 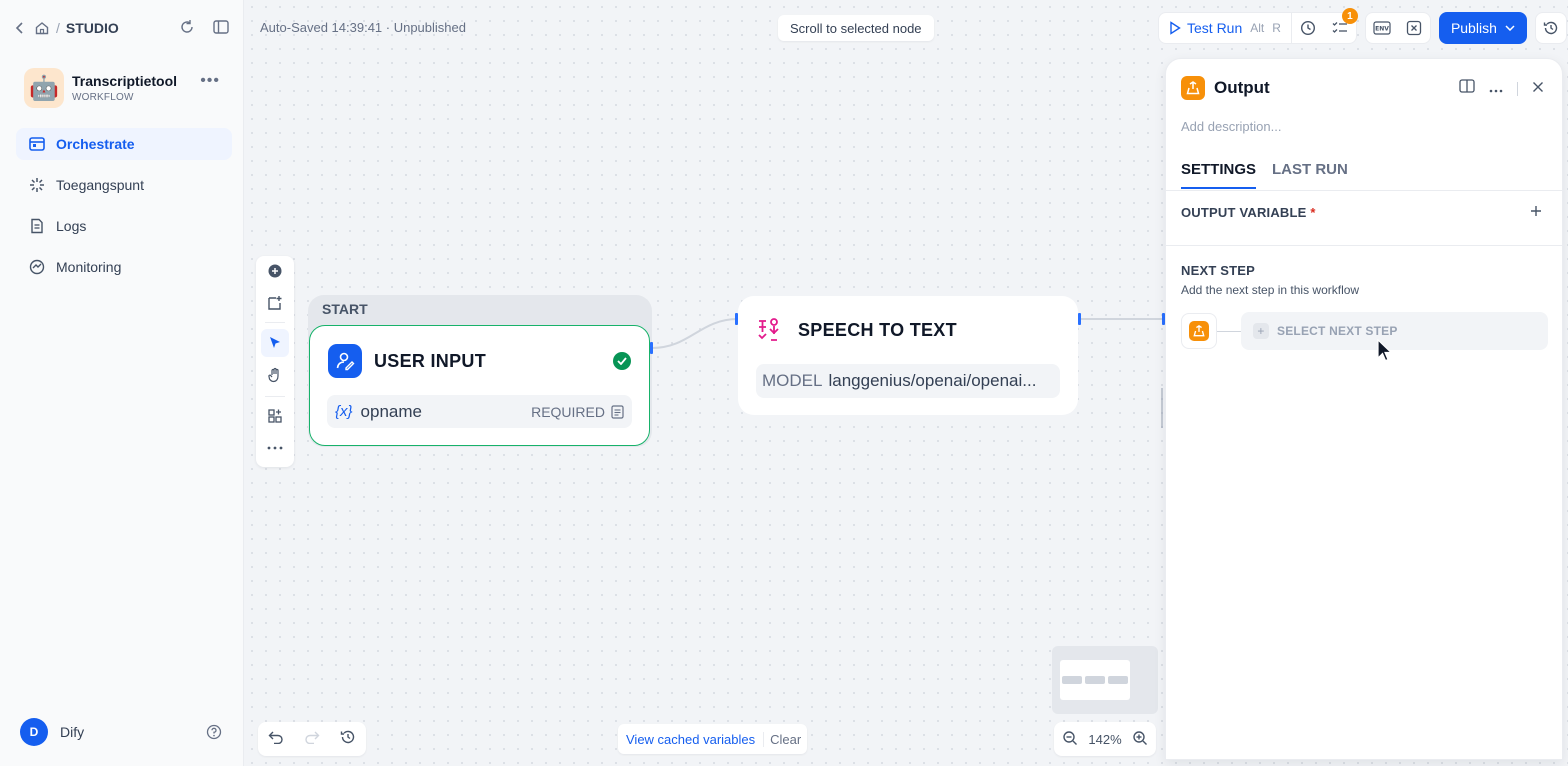 What do you see at coordinates (1270, 290) in the screenshot?
I see `next-step-description: Add the next step in this workflow` at bounding box center [1270, 290].